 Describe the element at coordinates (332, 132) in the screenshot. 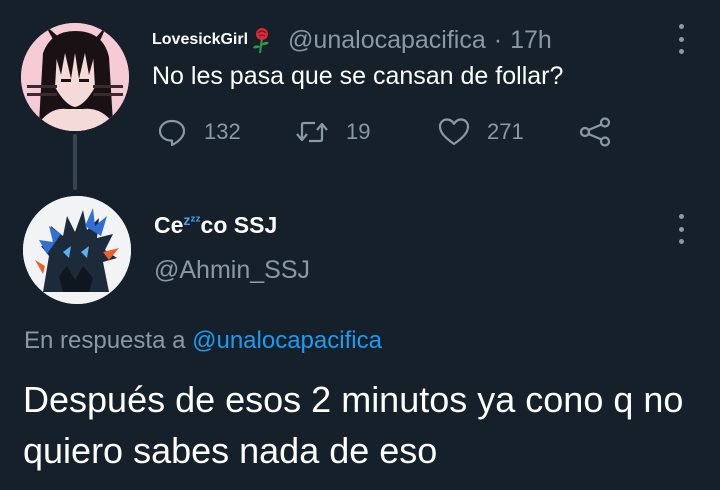

I see `retweet-button: 19` at that location.